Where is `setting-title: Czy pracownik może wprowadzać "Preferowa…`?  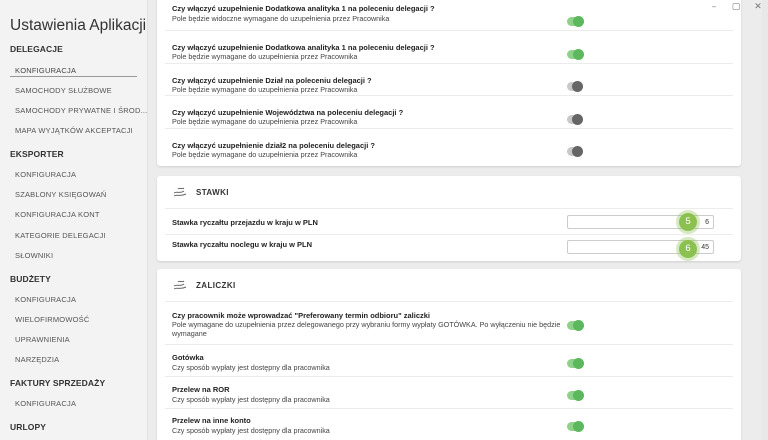
setting-title: Czy pracownik może wprowadzać "Preferowa… is located at coordinates (301, 315).